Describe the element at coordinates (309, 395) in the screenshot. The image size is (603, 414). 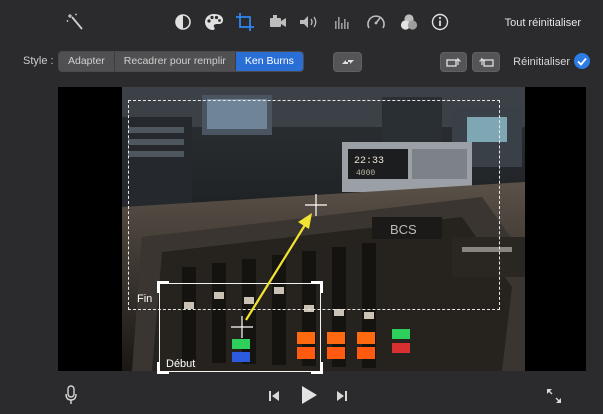
I see `play-icon` at that location.